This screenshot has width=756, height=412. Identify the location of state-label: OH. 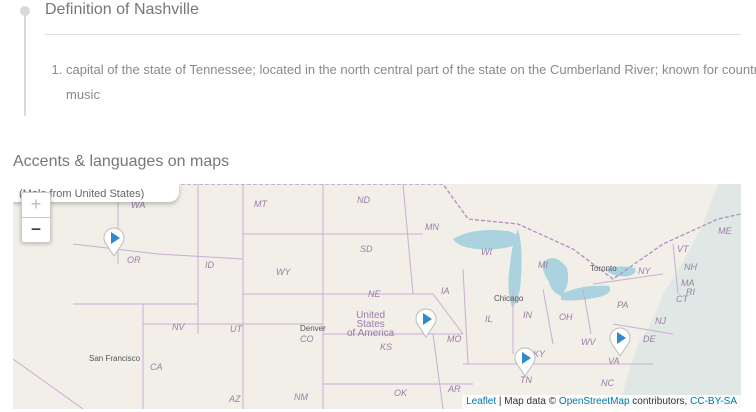
(566, 317).